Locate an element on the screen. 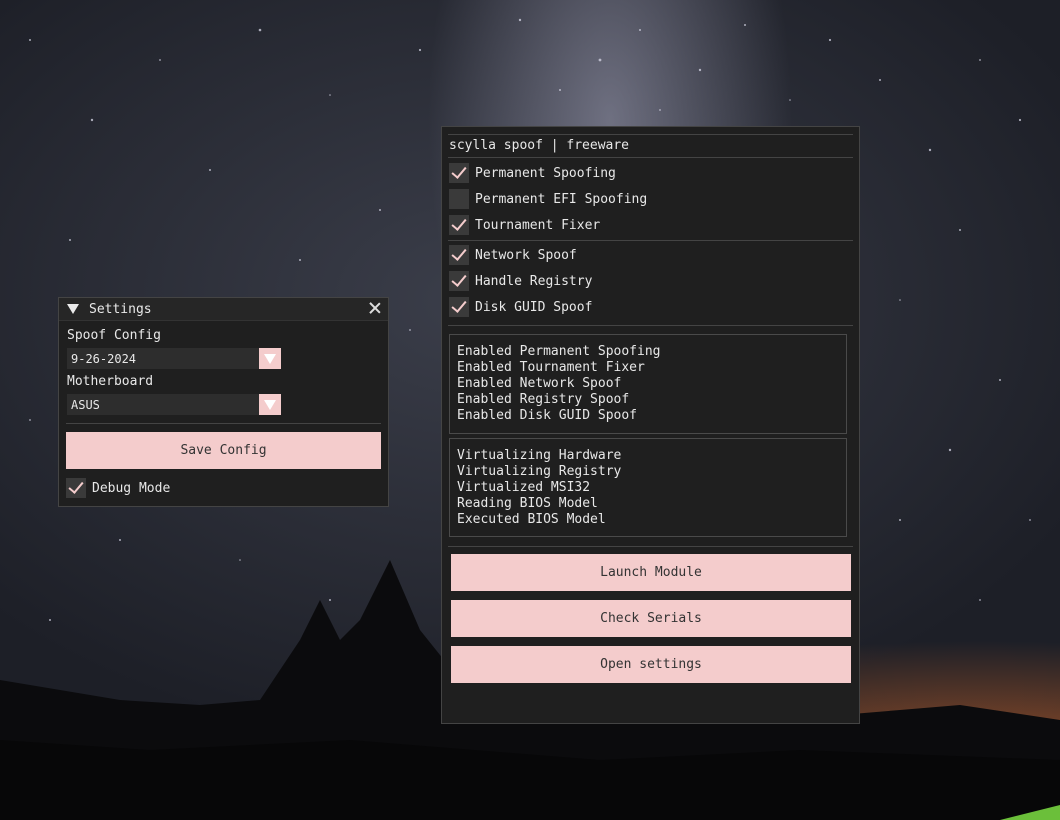  option-permanent-spoofing: Permanent Spoofing is located at coordinates (532, 173).